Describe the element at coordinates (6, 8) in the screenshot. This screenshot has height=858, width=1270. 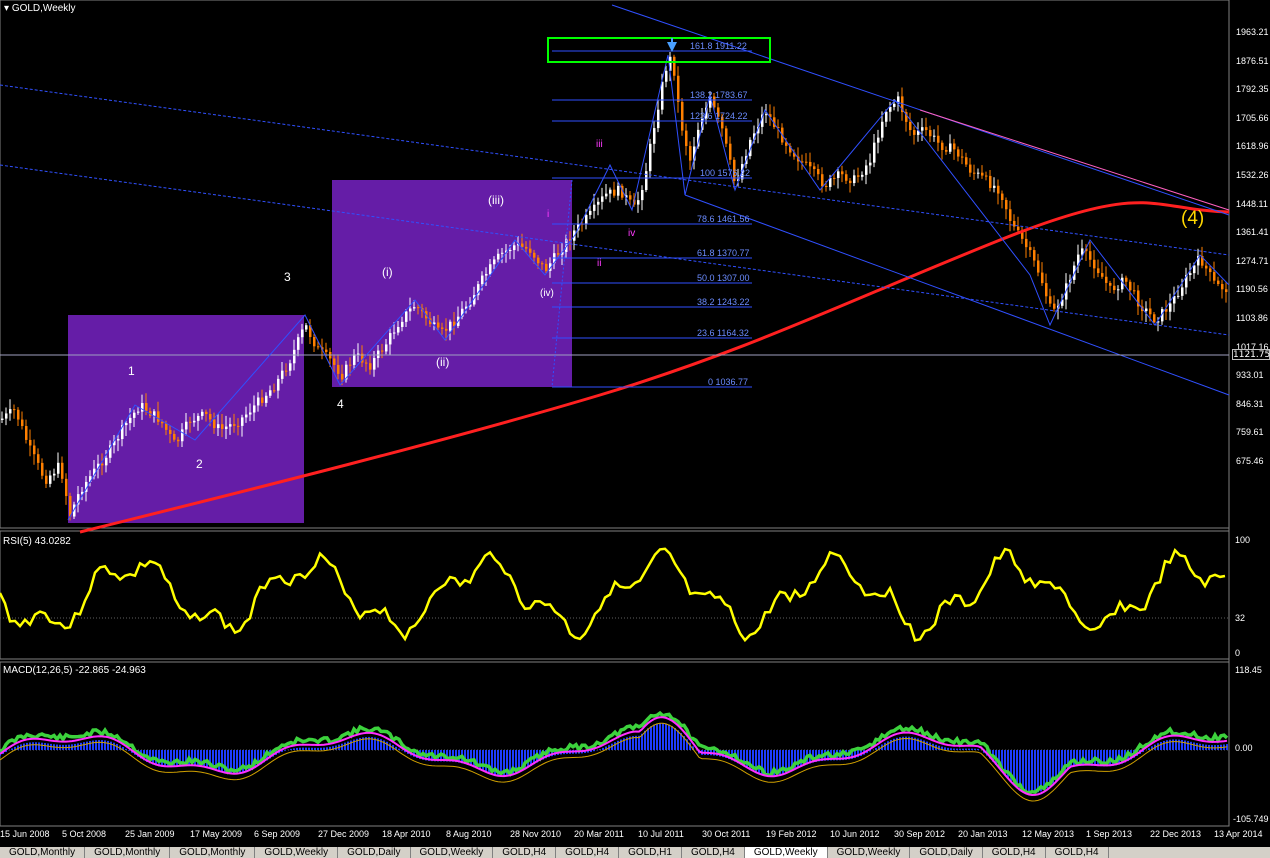
I see `dropdown-icon: ▾` at that location.